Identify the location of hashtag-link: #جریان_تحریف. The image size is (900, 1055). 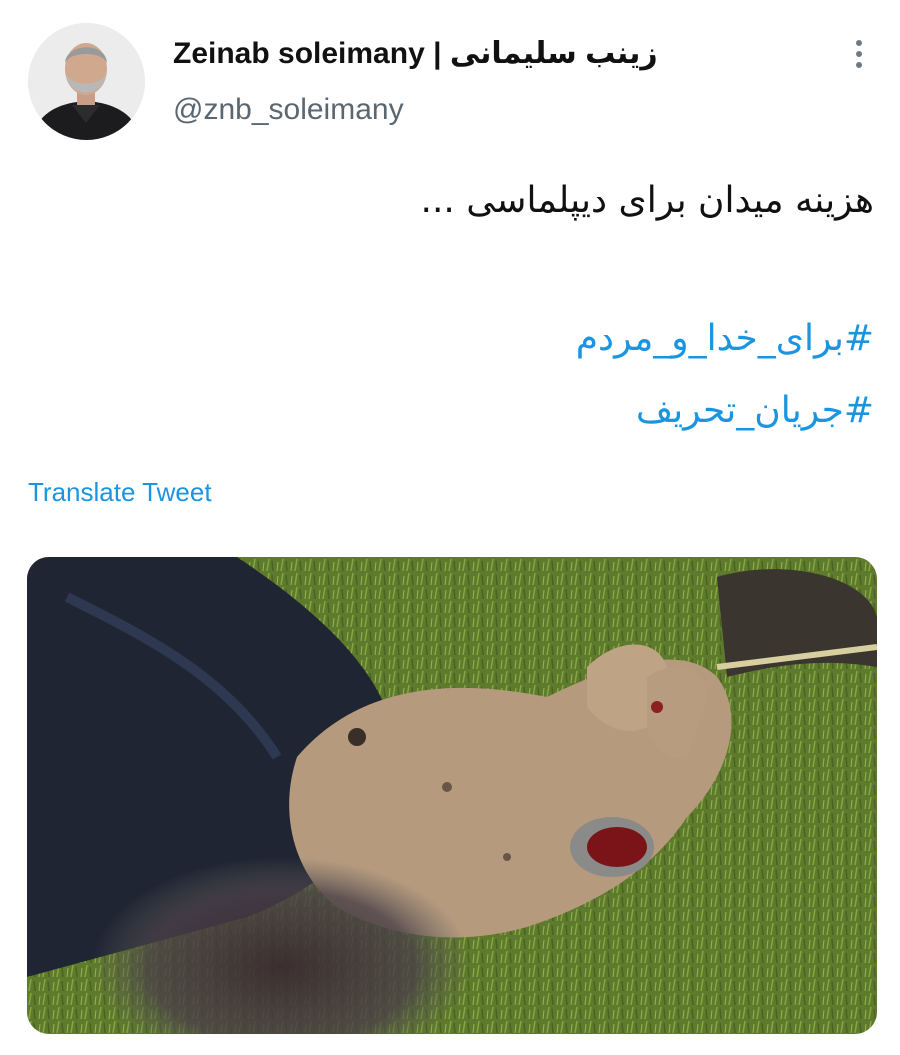
(755, 410).